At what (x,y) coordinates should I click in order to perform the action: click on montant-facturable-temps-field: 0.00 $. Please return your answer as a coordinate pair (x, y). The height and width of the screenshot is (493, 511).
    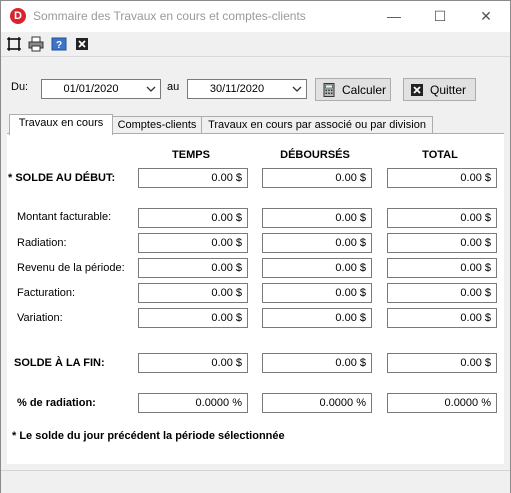
    Looking at the image, I should click on (193, 218).